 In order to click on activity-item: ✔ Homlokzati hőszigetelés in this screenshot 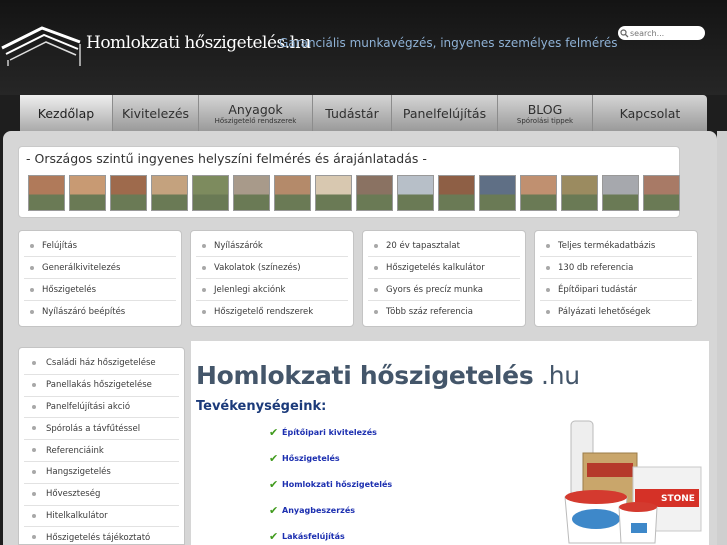, I will do `click(330, 484)`.